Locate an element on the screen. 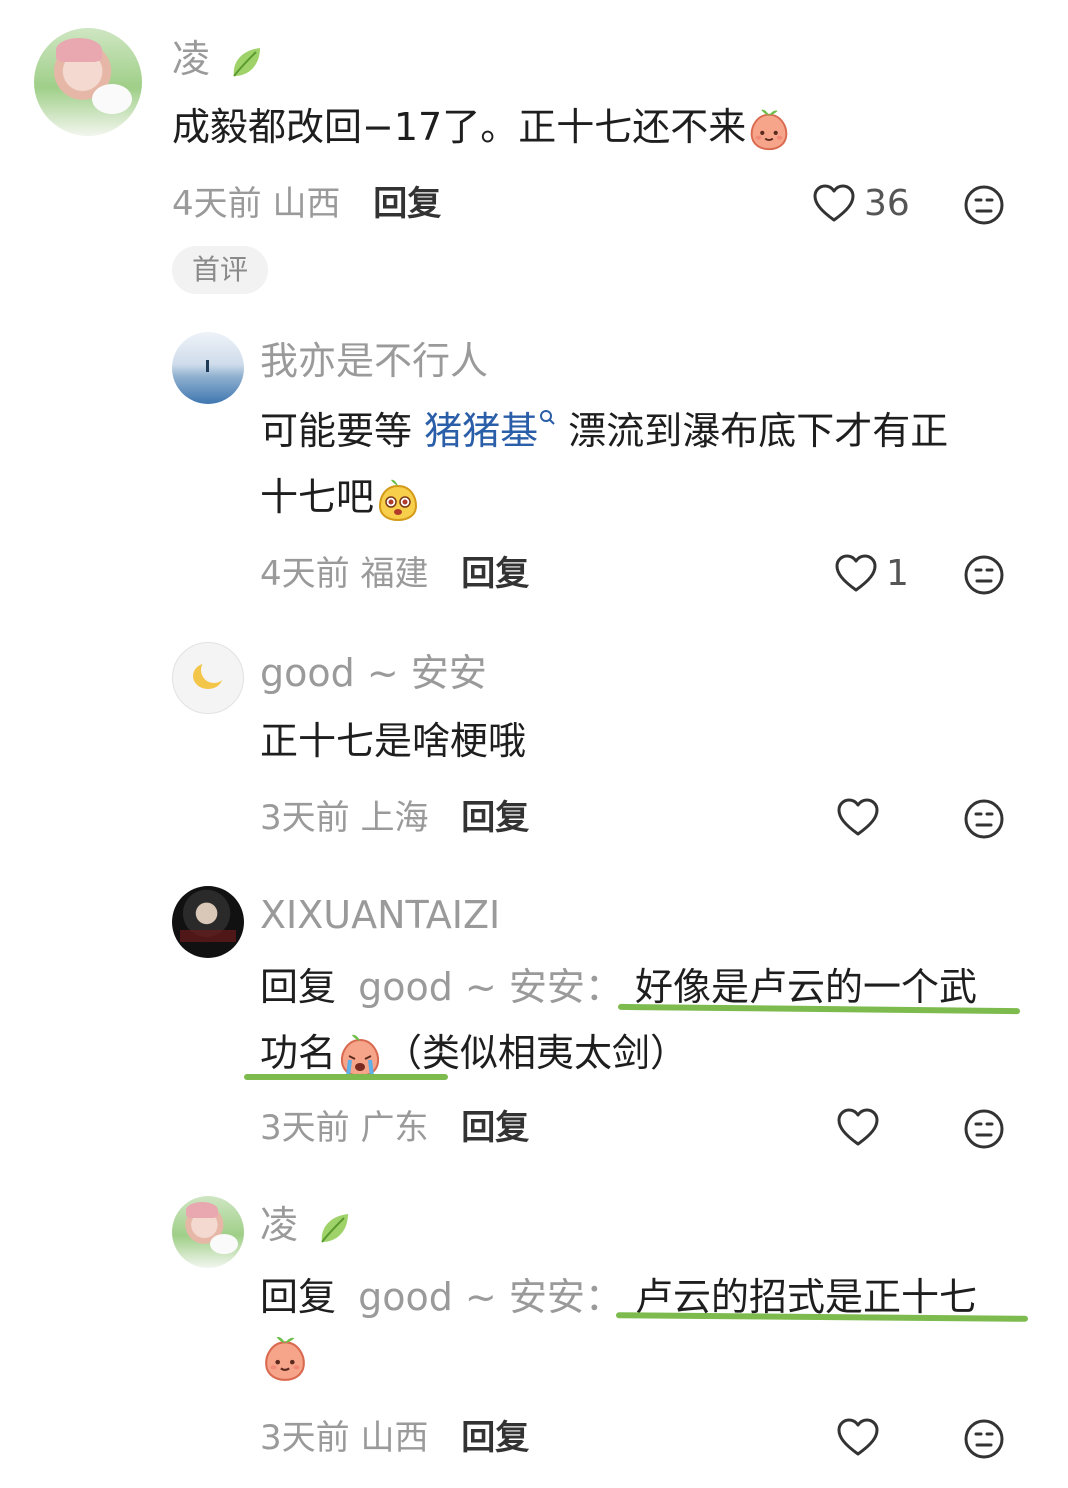 The width and height of the screenshot is (1068, 1488). comment-meta: 3天前 山西 回复 is located at coordinates (394, 1438).